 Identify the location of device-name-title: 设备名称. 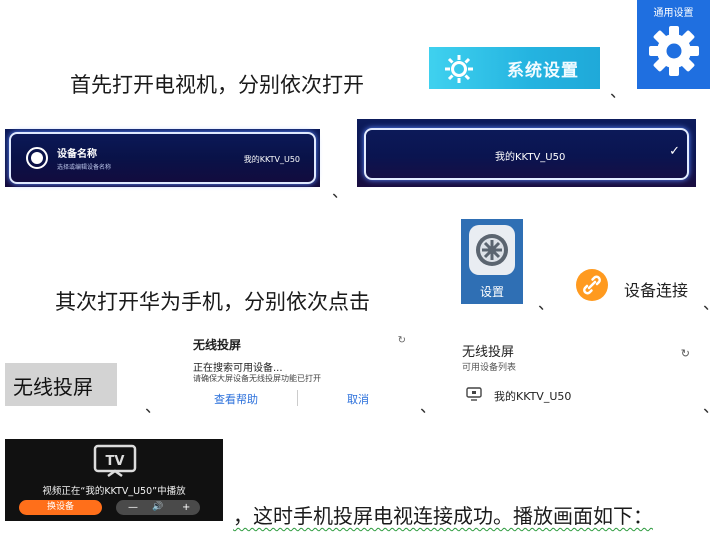
(77, 154).